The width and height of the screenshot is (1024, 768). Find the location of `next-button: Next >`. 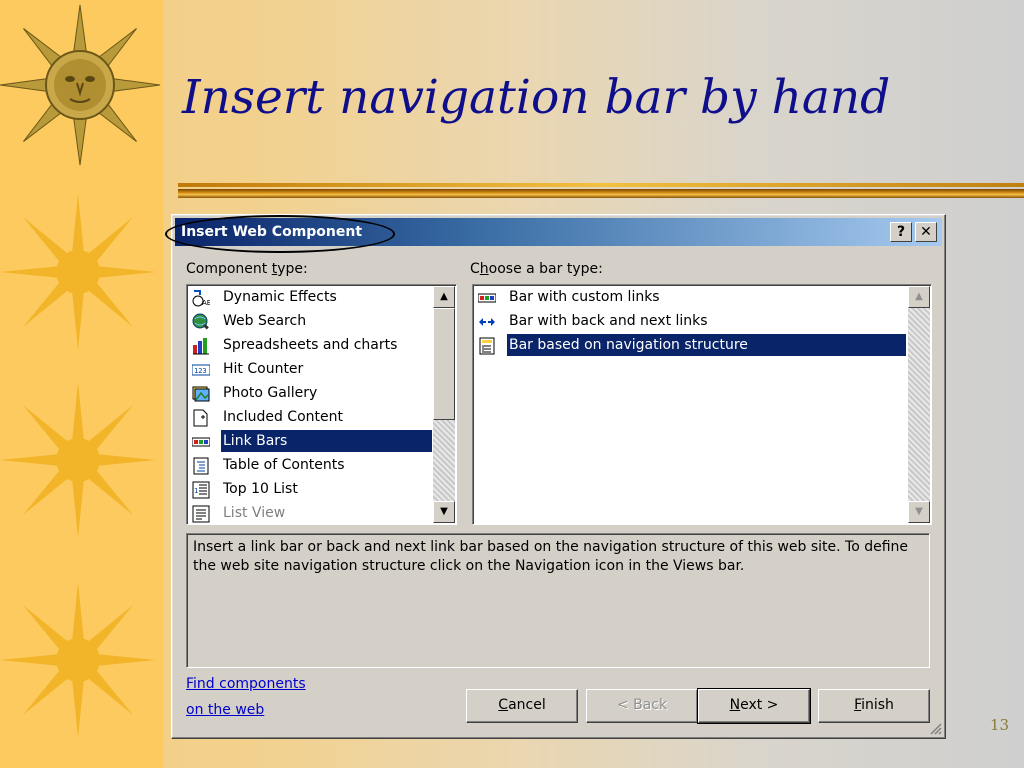

next-button: Next > is located at coordinates (754, 706).